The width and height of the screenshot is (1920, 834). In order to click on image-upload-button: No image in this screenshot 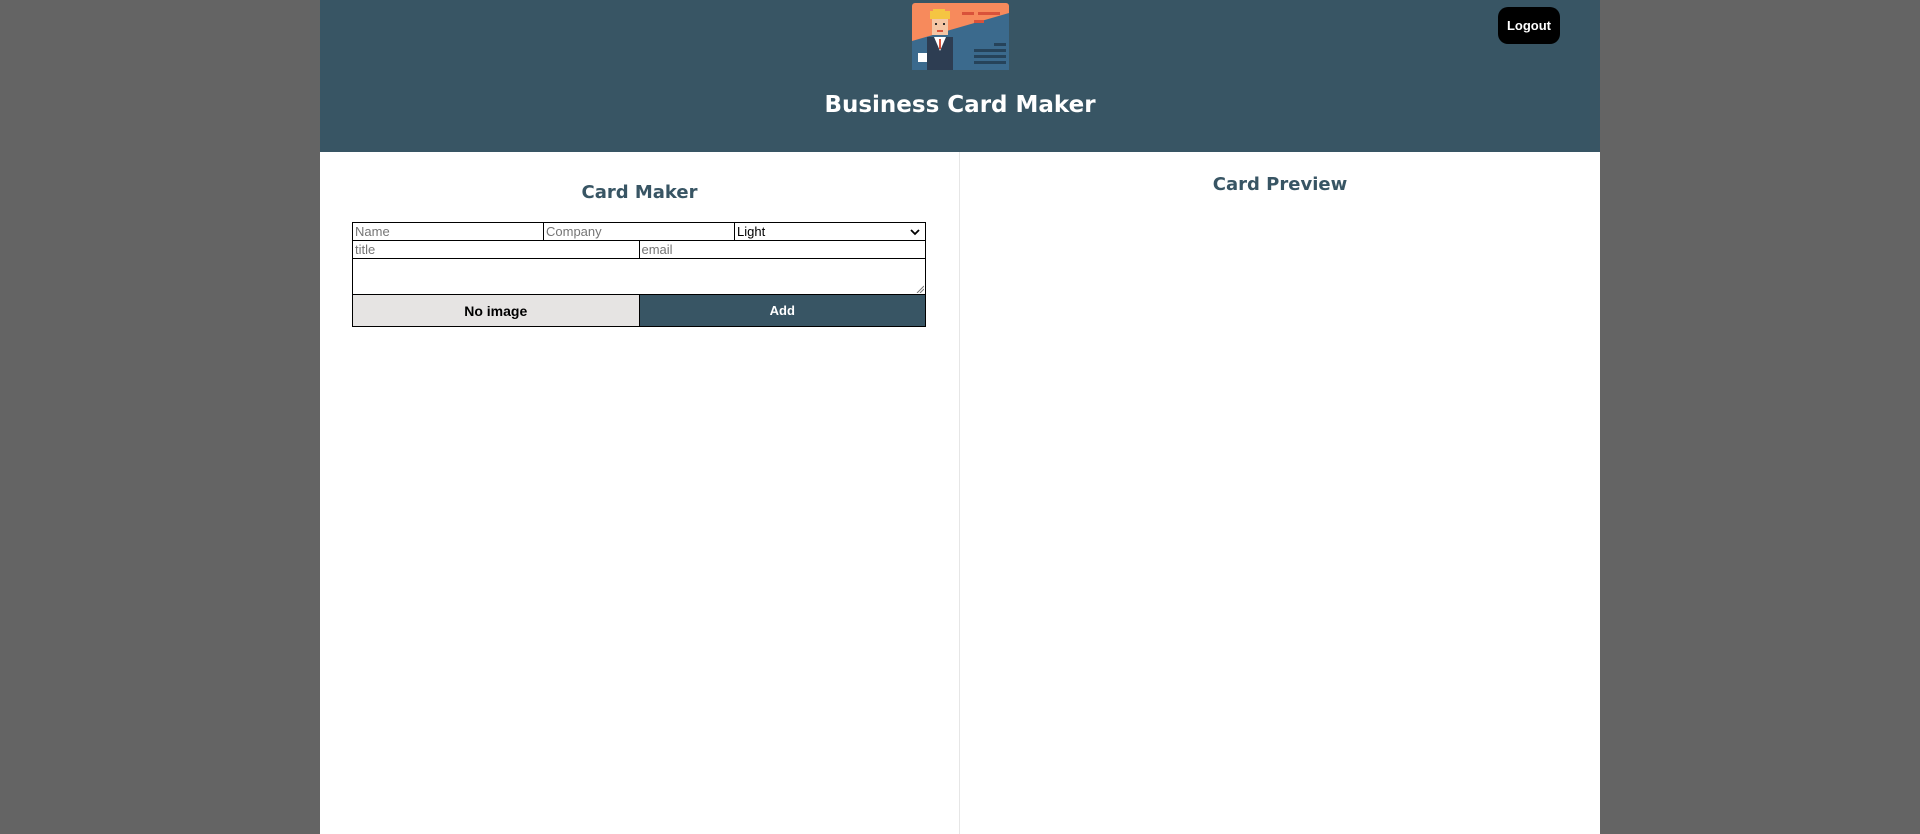, I will do `click(496, 310)`.